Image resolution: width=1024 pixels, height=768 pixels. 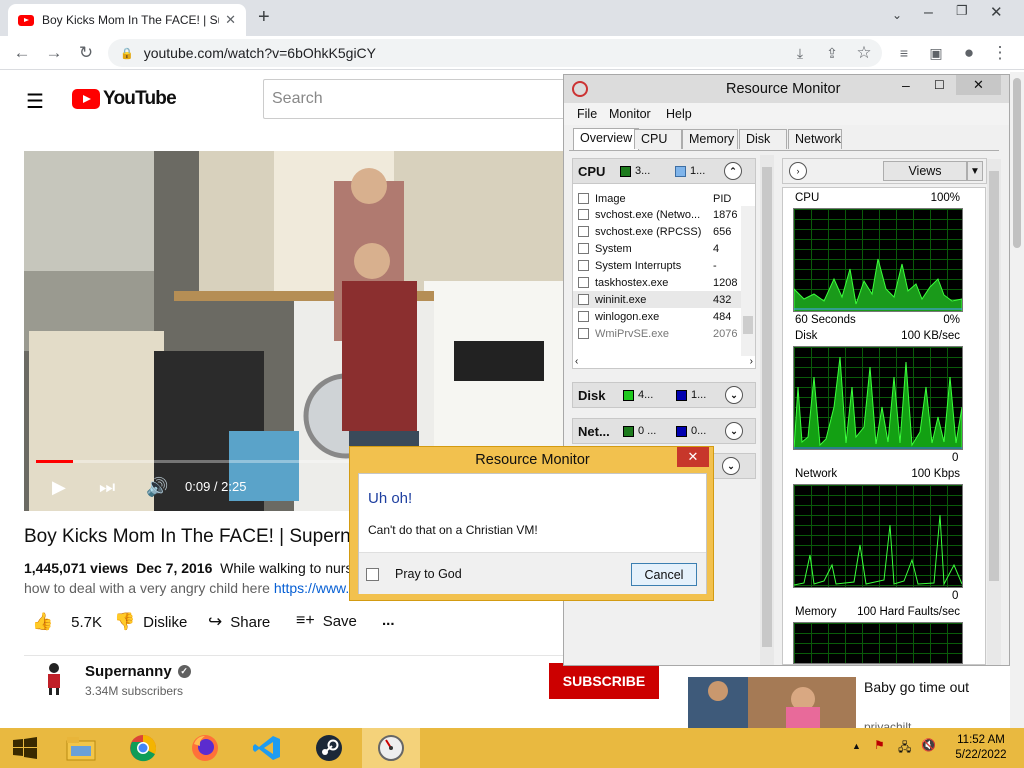 I want to click on expand-disk-icon: ⌄, so click(x=734, y=395).